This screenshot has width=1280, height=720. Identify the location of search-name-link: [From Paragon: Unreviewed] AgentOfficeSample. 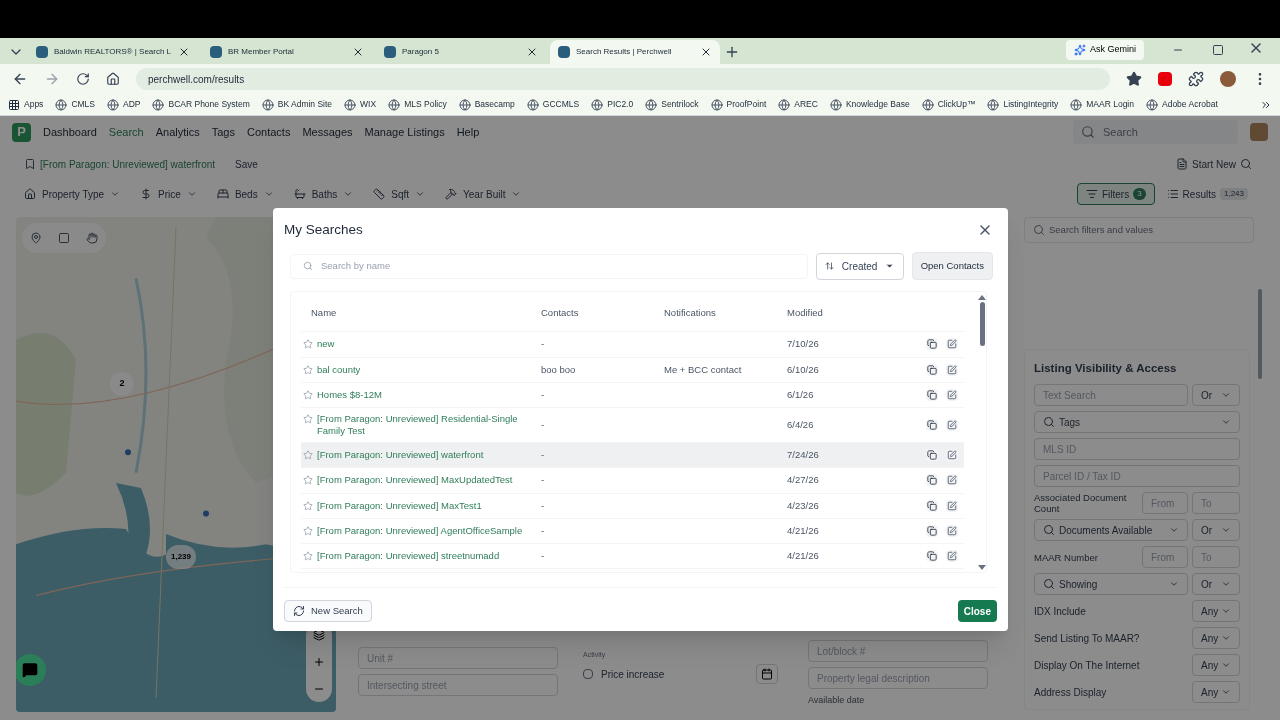
(421, 530).